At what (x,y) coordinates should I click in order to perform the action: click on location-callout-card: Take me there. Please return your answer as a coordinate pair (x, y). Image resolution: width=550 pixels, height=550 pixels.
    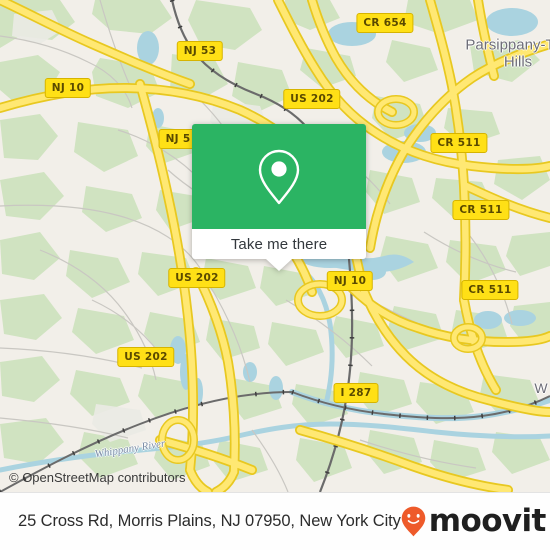
    Looking at the image, I should click on (279, 197).